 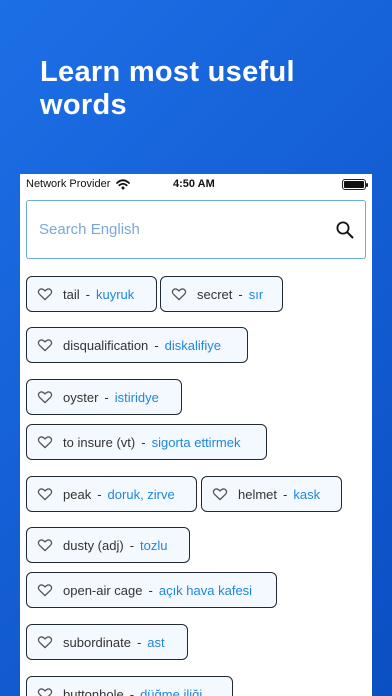 What do you see at coordinates (123, 183) in the screenshot?
I see `wifi-icon` at bounding box center [123, 183].